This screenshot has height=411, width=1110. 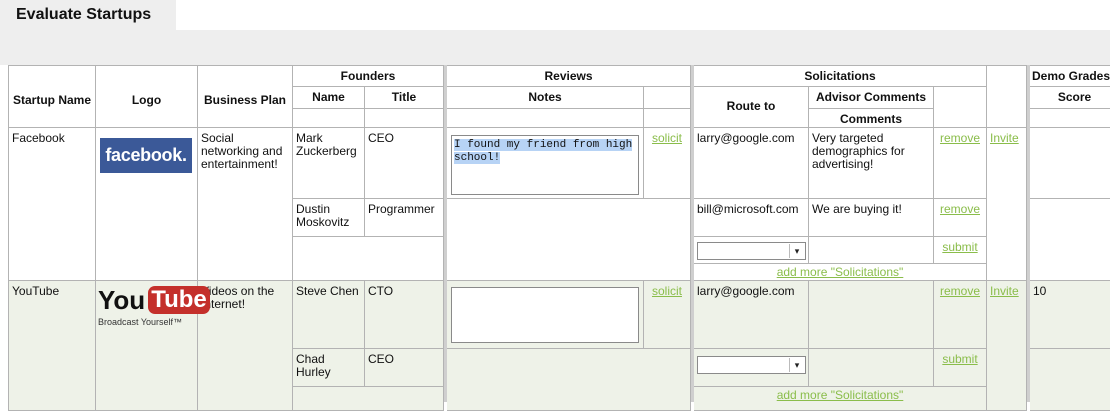 What do you see at coordinates (404, 315) in the screenshot?
I see `founder-title: CTO` at bounding box center [404, 315].